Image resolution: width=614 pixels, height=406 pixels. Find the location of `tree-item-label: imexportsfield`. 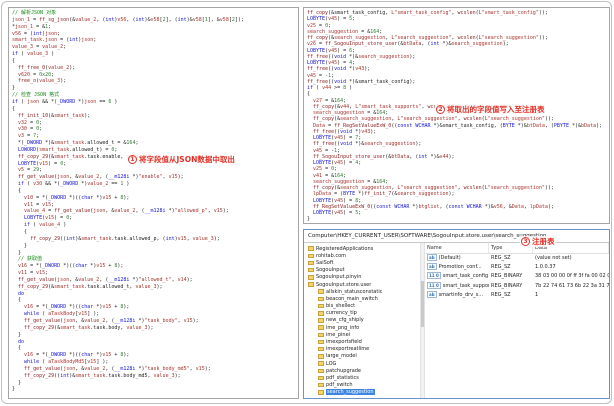

tree-item-label: imexportsfield is located at coordinates (344, 342).